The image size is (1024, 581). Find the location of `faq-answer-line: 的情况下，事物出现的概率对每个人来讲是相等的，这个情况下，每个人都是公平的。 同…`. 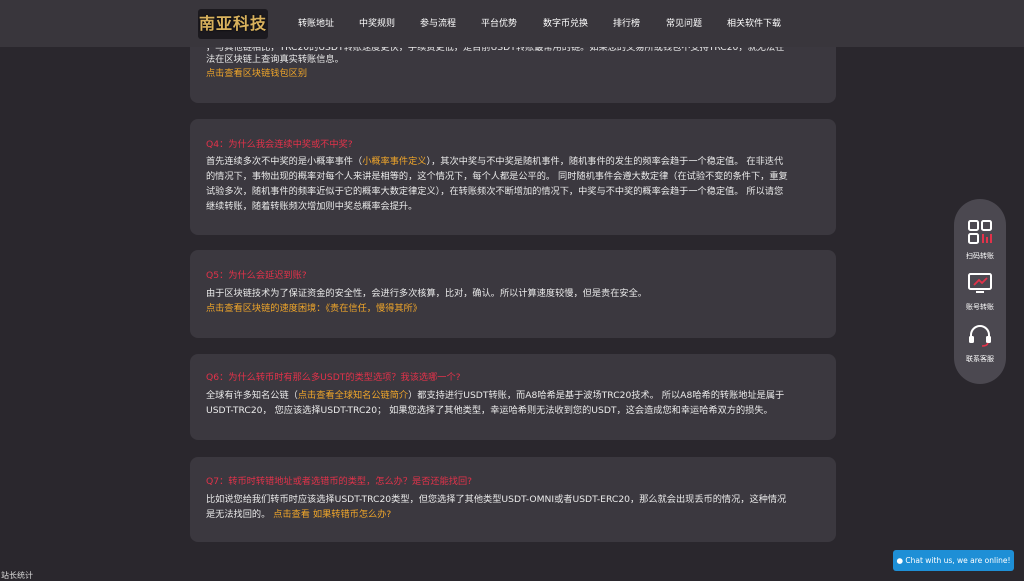

faq-answer-line: 的情况下，事物出现的概率对每个人来讲是相等的，这个情况下，每个人都是公平的。 同… is located at coordinates (497, 176).